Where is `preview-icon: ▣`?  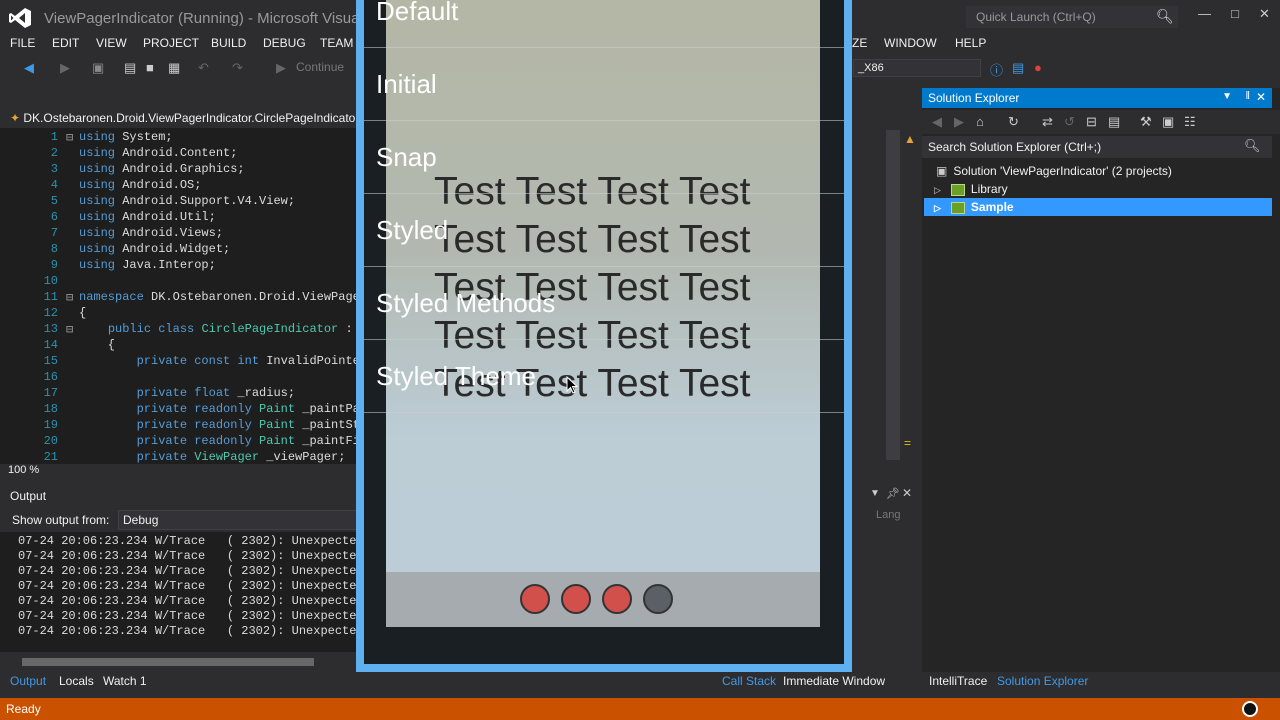 preview-icon: ▣ is located at coordinates (1168, 122).